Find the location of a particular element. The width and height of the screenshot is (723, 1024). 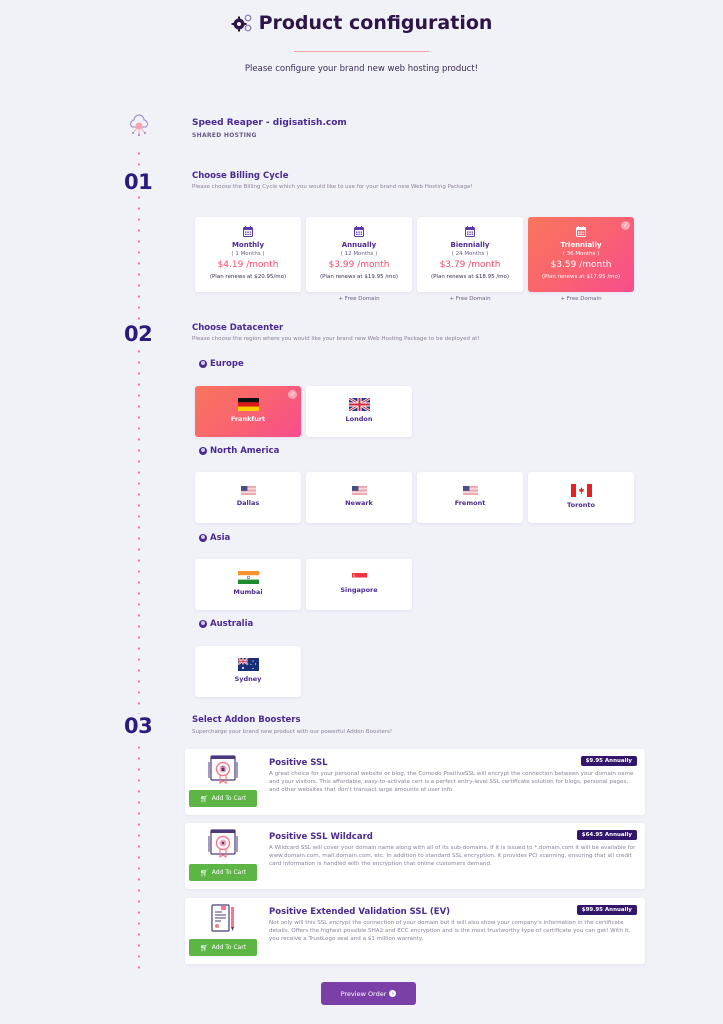

germany-flag-icon is located at coordinates (248, 404).